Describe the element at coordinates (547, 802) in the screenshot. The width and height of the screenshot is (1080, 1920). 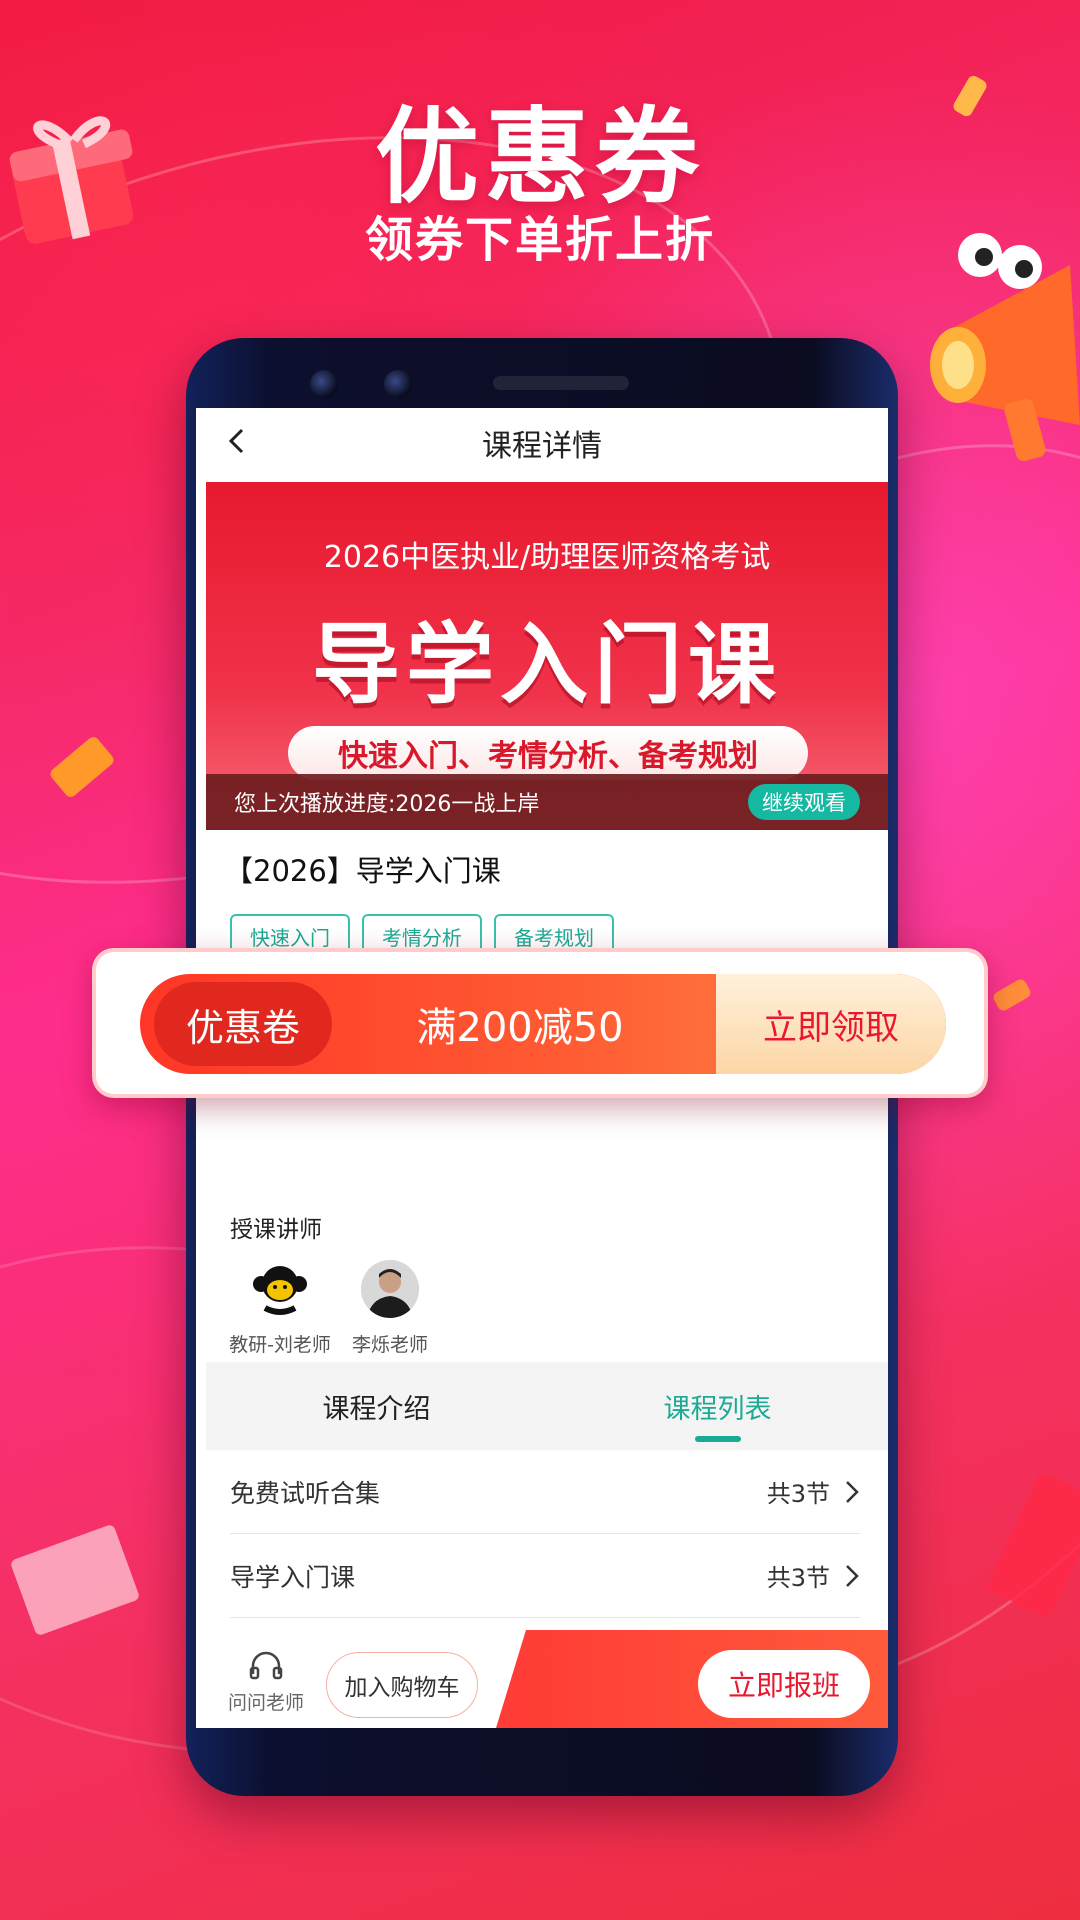
I see `play-progress-bar: 您上次播放进度:2026一战上岸 继续观看` at that location.